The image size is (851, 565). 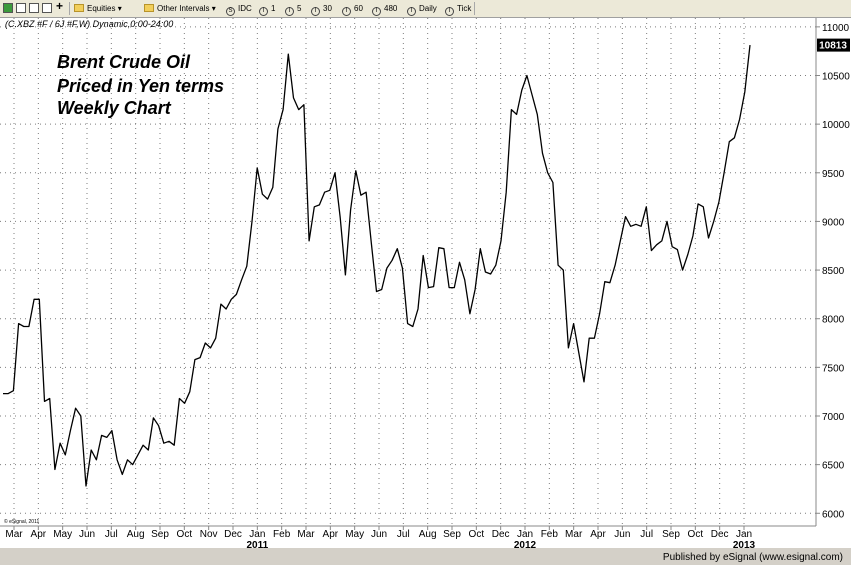 I want to click on intervals-dropdown: Other Intervals ▾, so click(x=180, y=8).